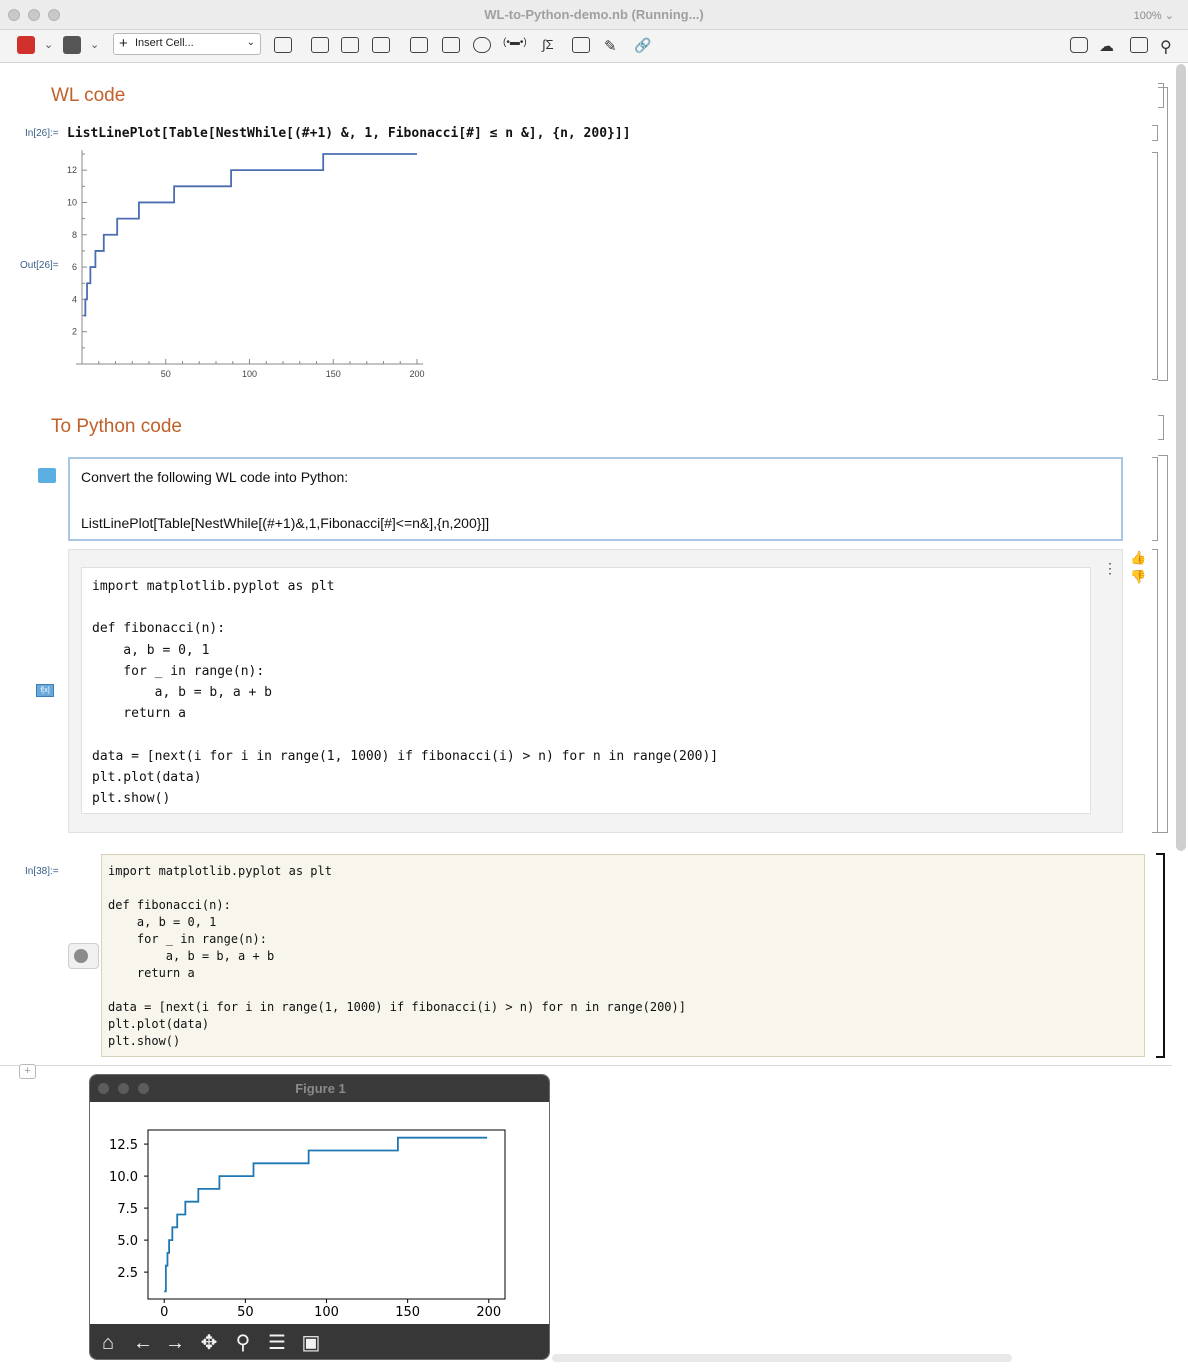 Image resolution: width=1188 pixels, height=1368 pixels. I want to click on window-title: WL-to-Python-demo.nb (Running...), so click(594, 14).